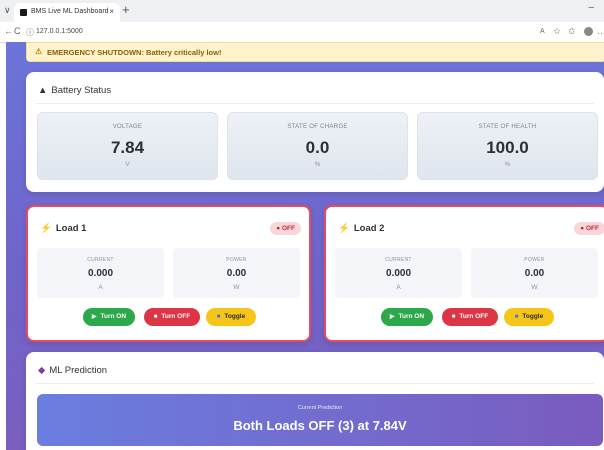 The width and height of the screenshot is (604, 450). I want to click on load-2-header: ⚡ Load 2, so click(361, 228).